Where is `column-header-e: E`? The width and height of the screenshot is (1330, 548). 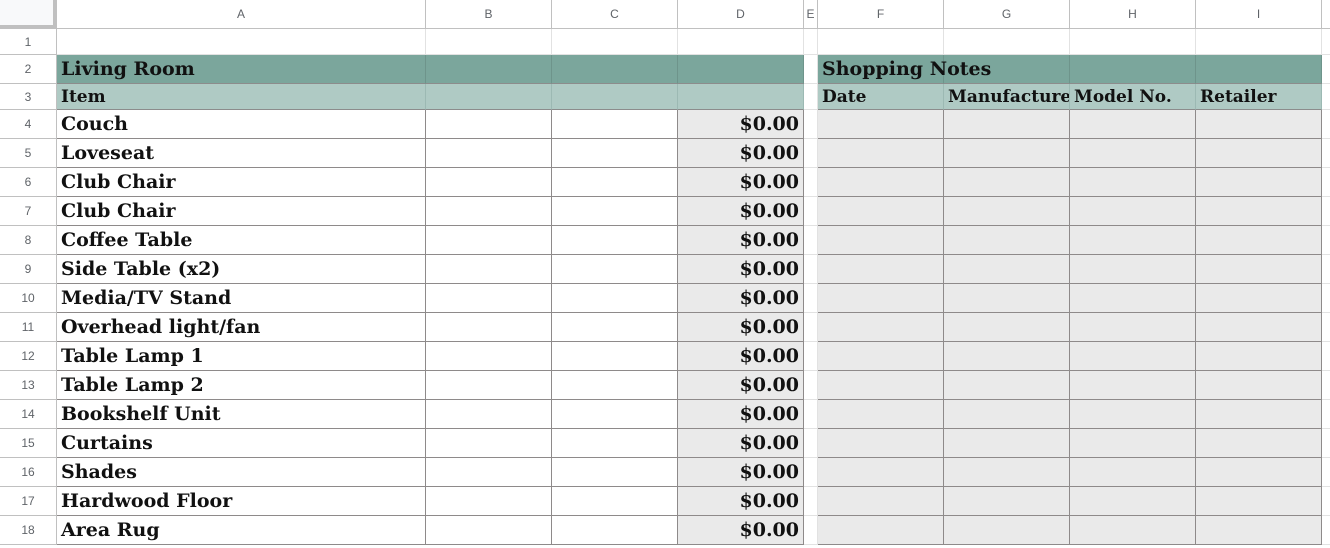
column-header-e: E is located at coordinates (811, 14).